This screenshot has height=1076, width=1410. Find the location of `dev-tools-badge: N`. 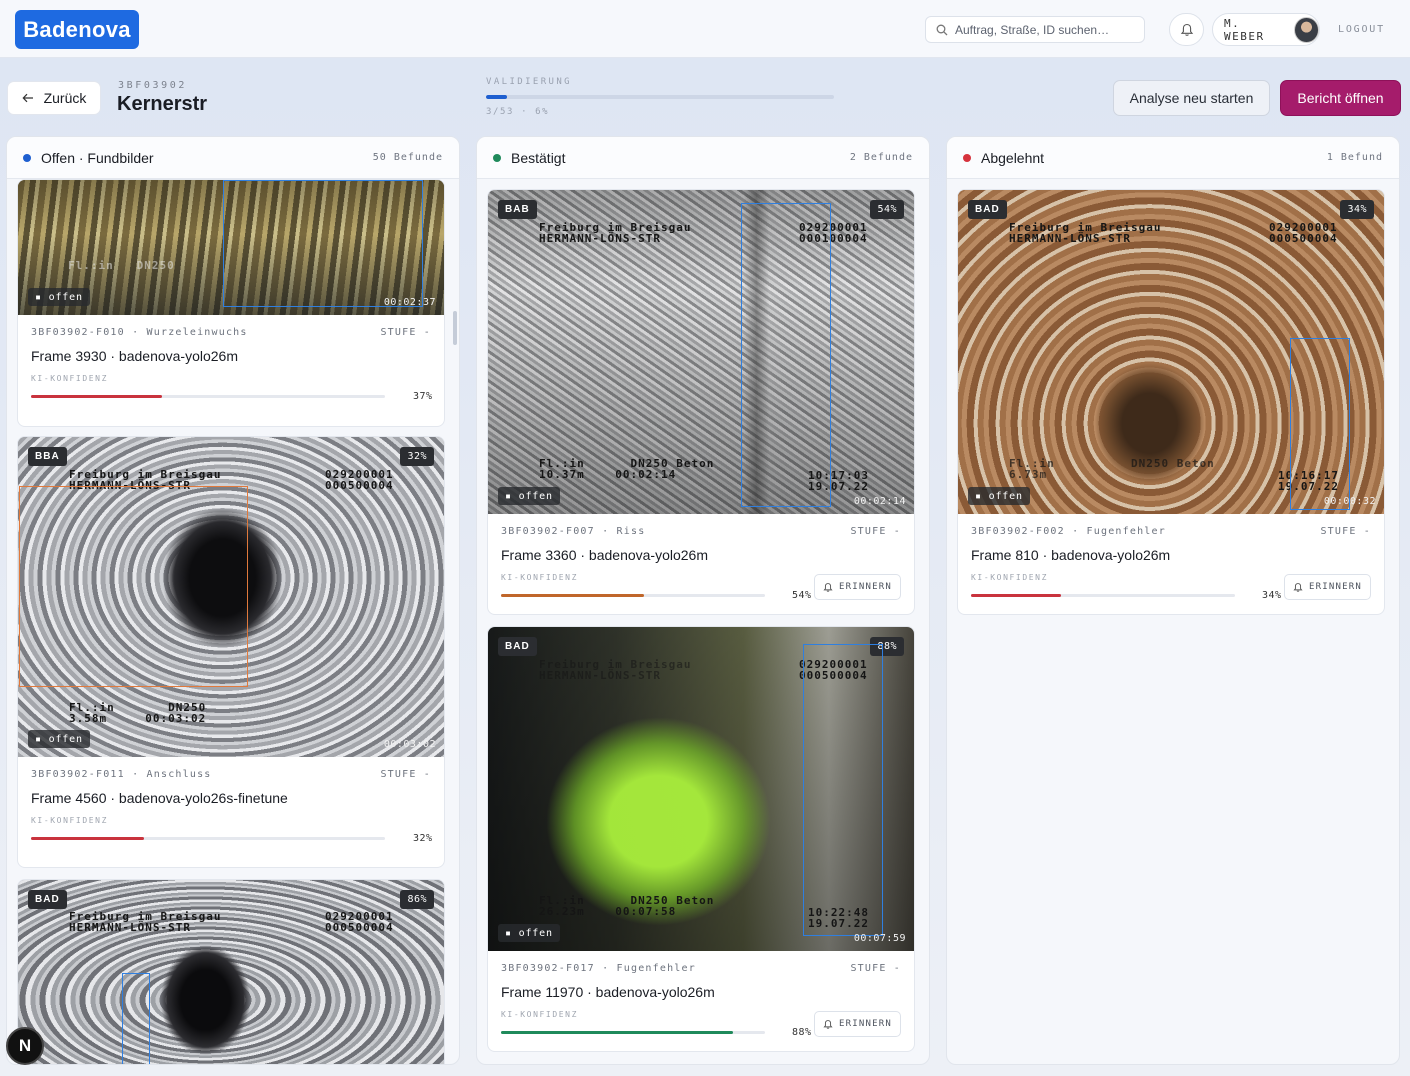

dev-tools-badge: N is located at coordinates (25, 1046).